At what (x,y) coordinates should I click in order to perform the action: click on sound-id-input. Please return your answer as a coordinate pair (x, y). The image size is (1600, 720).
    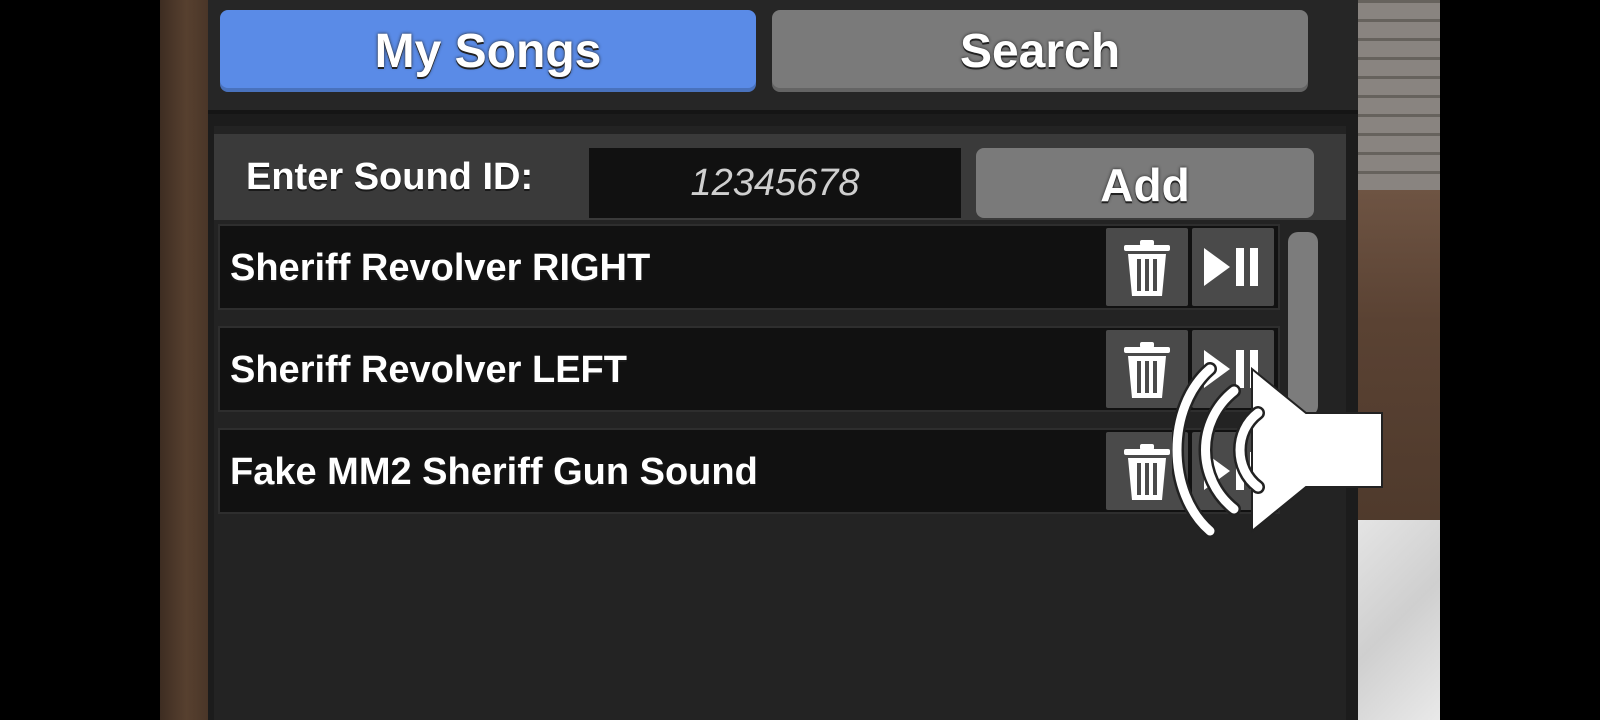
    Looking at the image, I should click on (775, 183).